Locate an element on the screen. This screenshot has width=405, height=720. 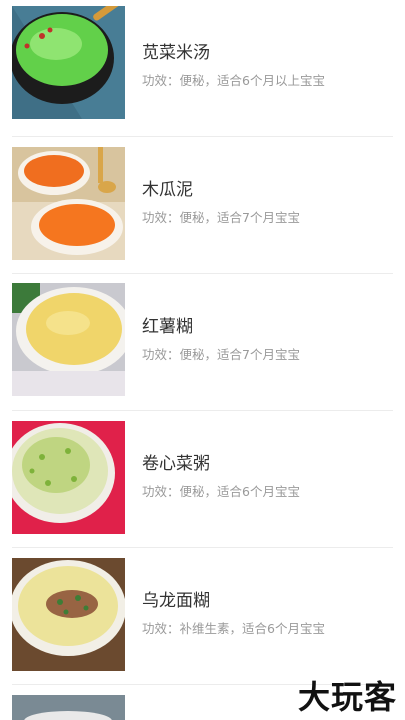
green-rice-soup-image is located at coordinates (68, 62).